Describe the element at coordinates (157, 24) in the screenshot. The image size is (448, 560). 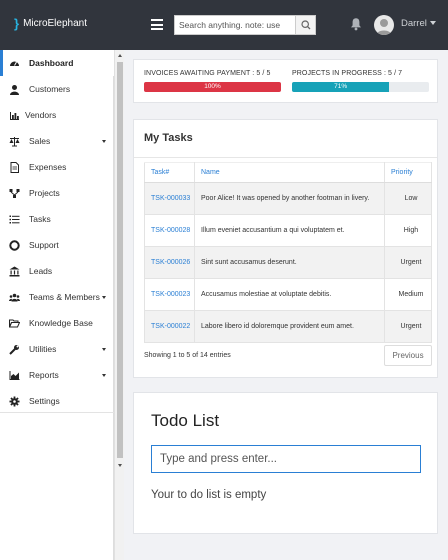
I see `menu-toggle-icon` at that location.